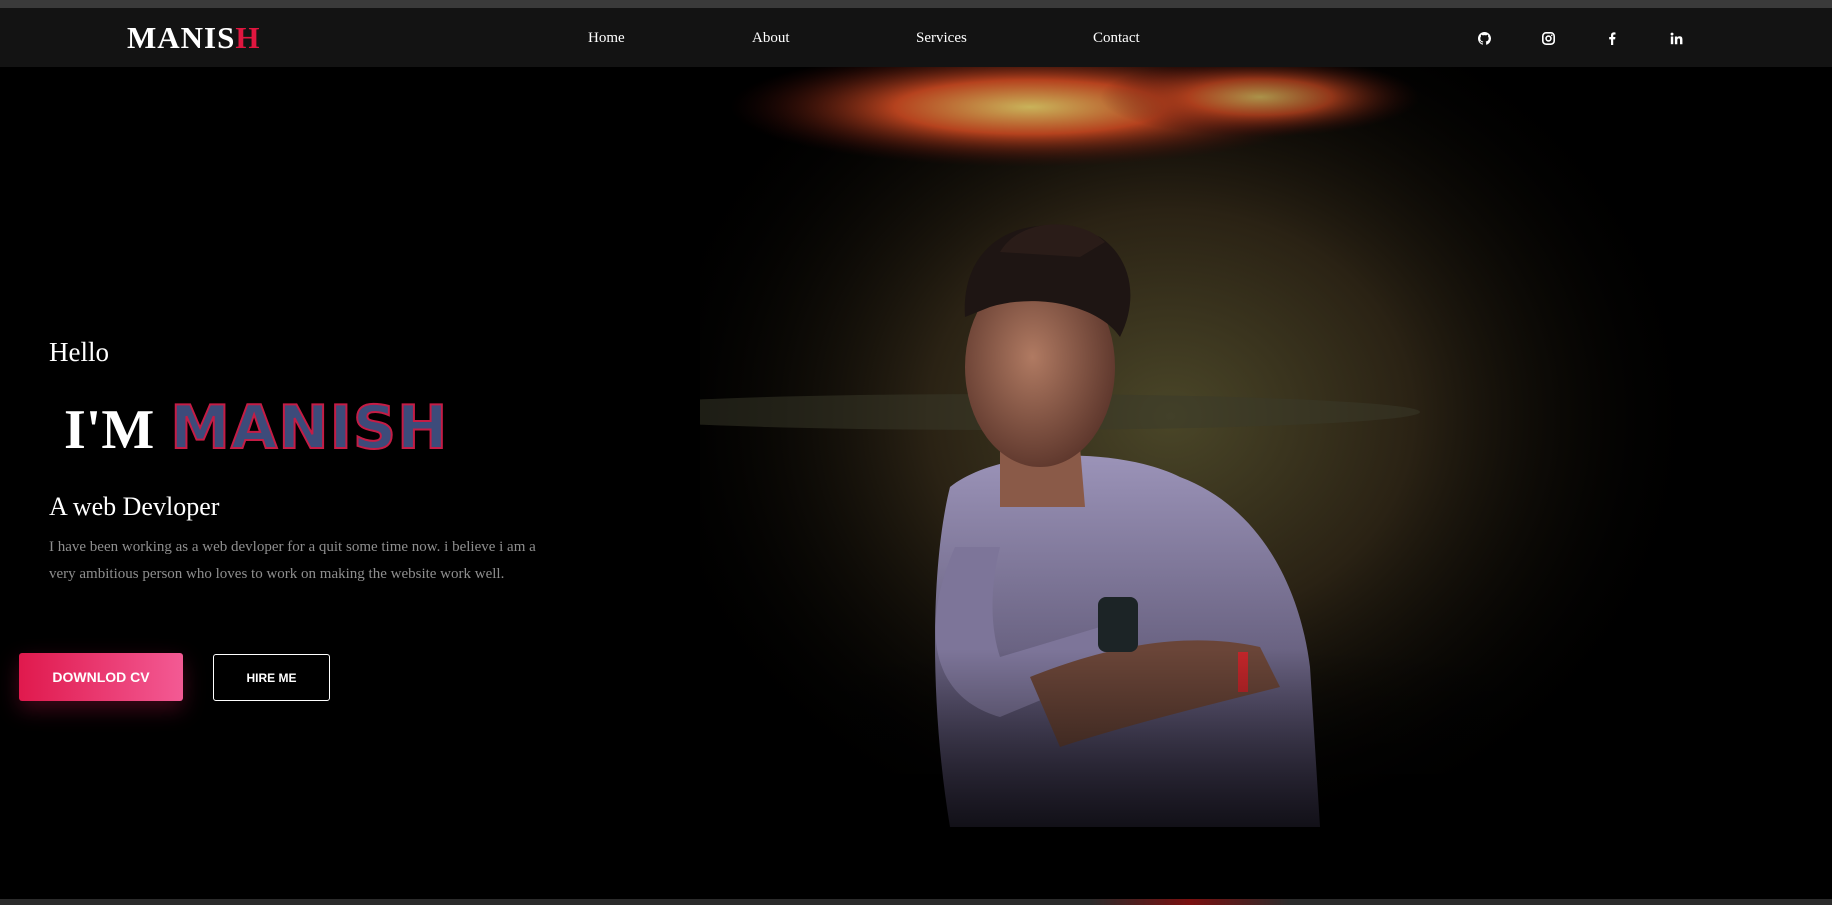 This screenshot has height=905, width=1832. What do you see at coordinates (916, 902) in the screenshot?
I see `bottom-strip` at bounding box center [916, 902].